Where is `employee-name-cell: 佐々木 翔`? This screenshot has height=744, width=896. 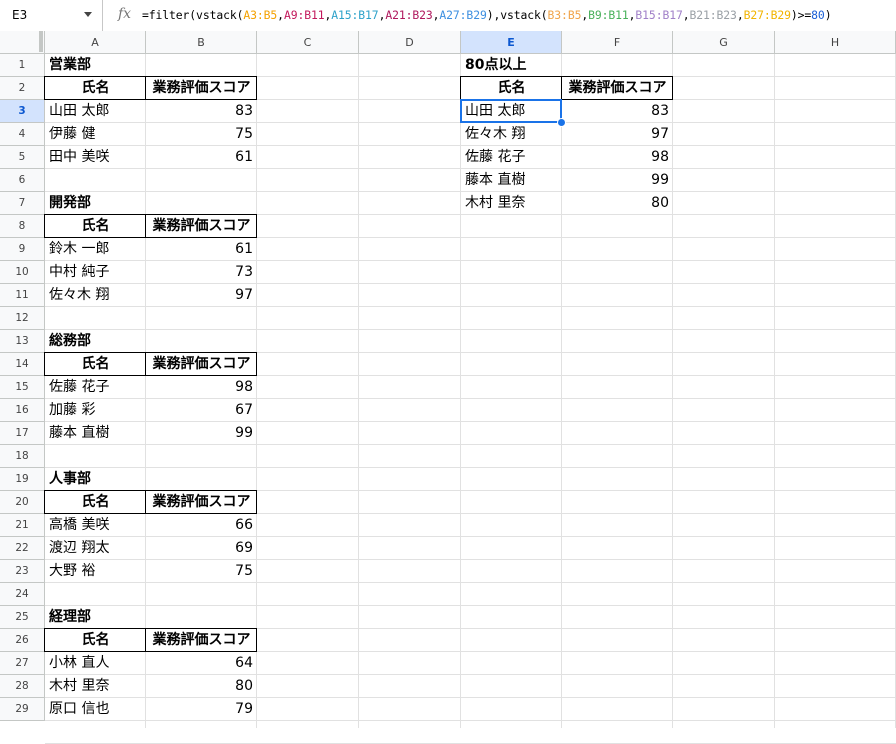 employee-name-cell: 佐々木 翔 is located at coordinates (95, 295).